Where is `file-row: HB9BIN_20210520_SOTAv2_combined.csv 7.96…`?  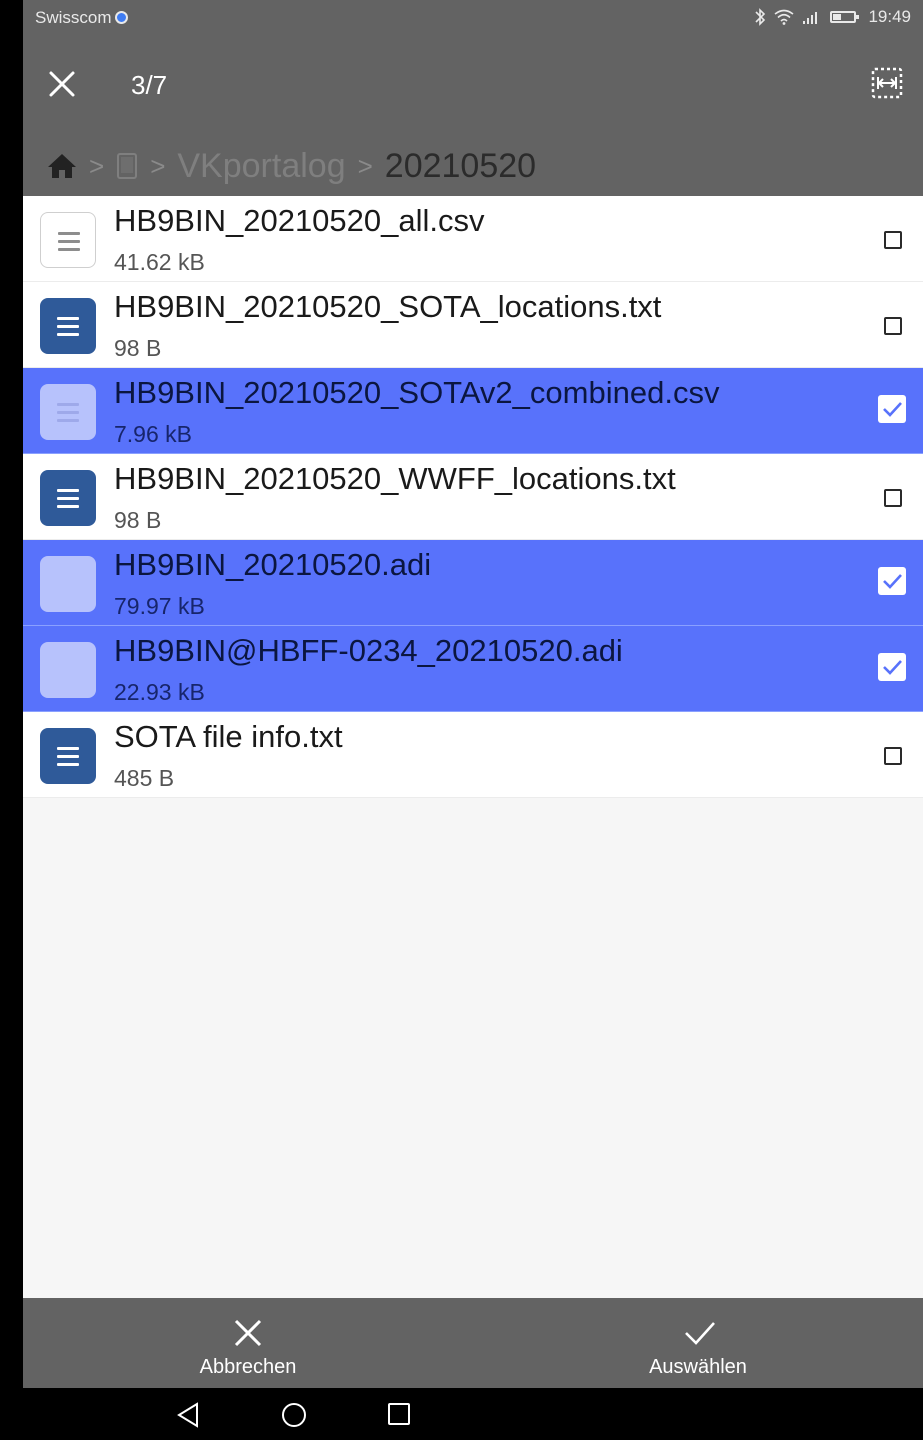
file-row: HB9BIN_20210520_SOTAv2_combined.csv 7.96… is located at coordinates (473, 411).